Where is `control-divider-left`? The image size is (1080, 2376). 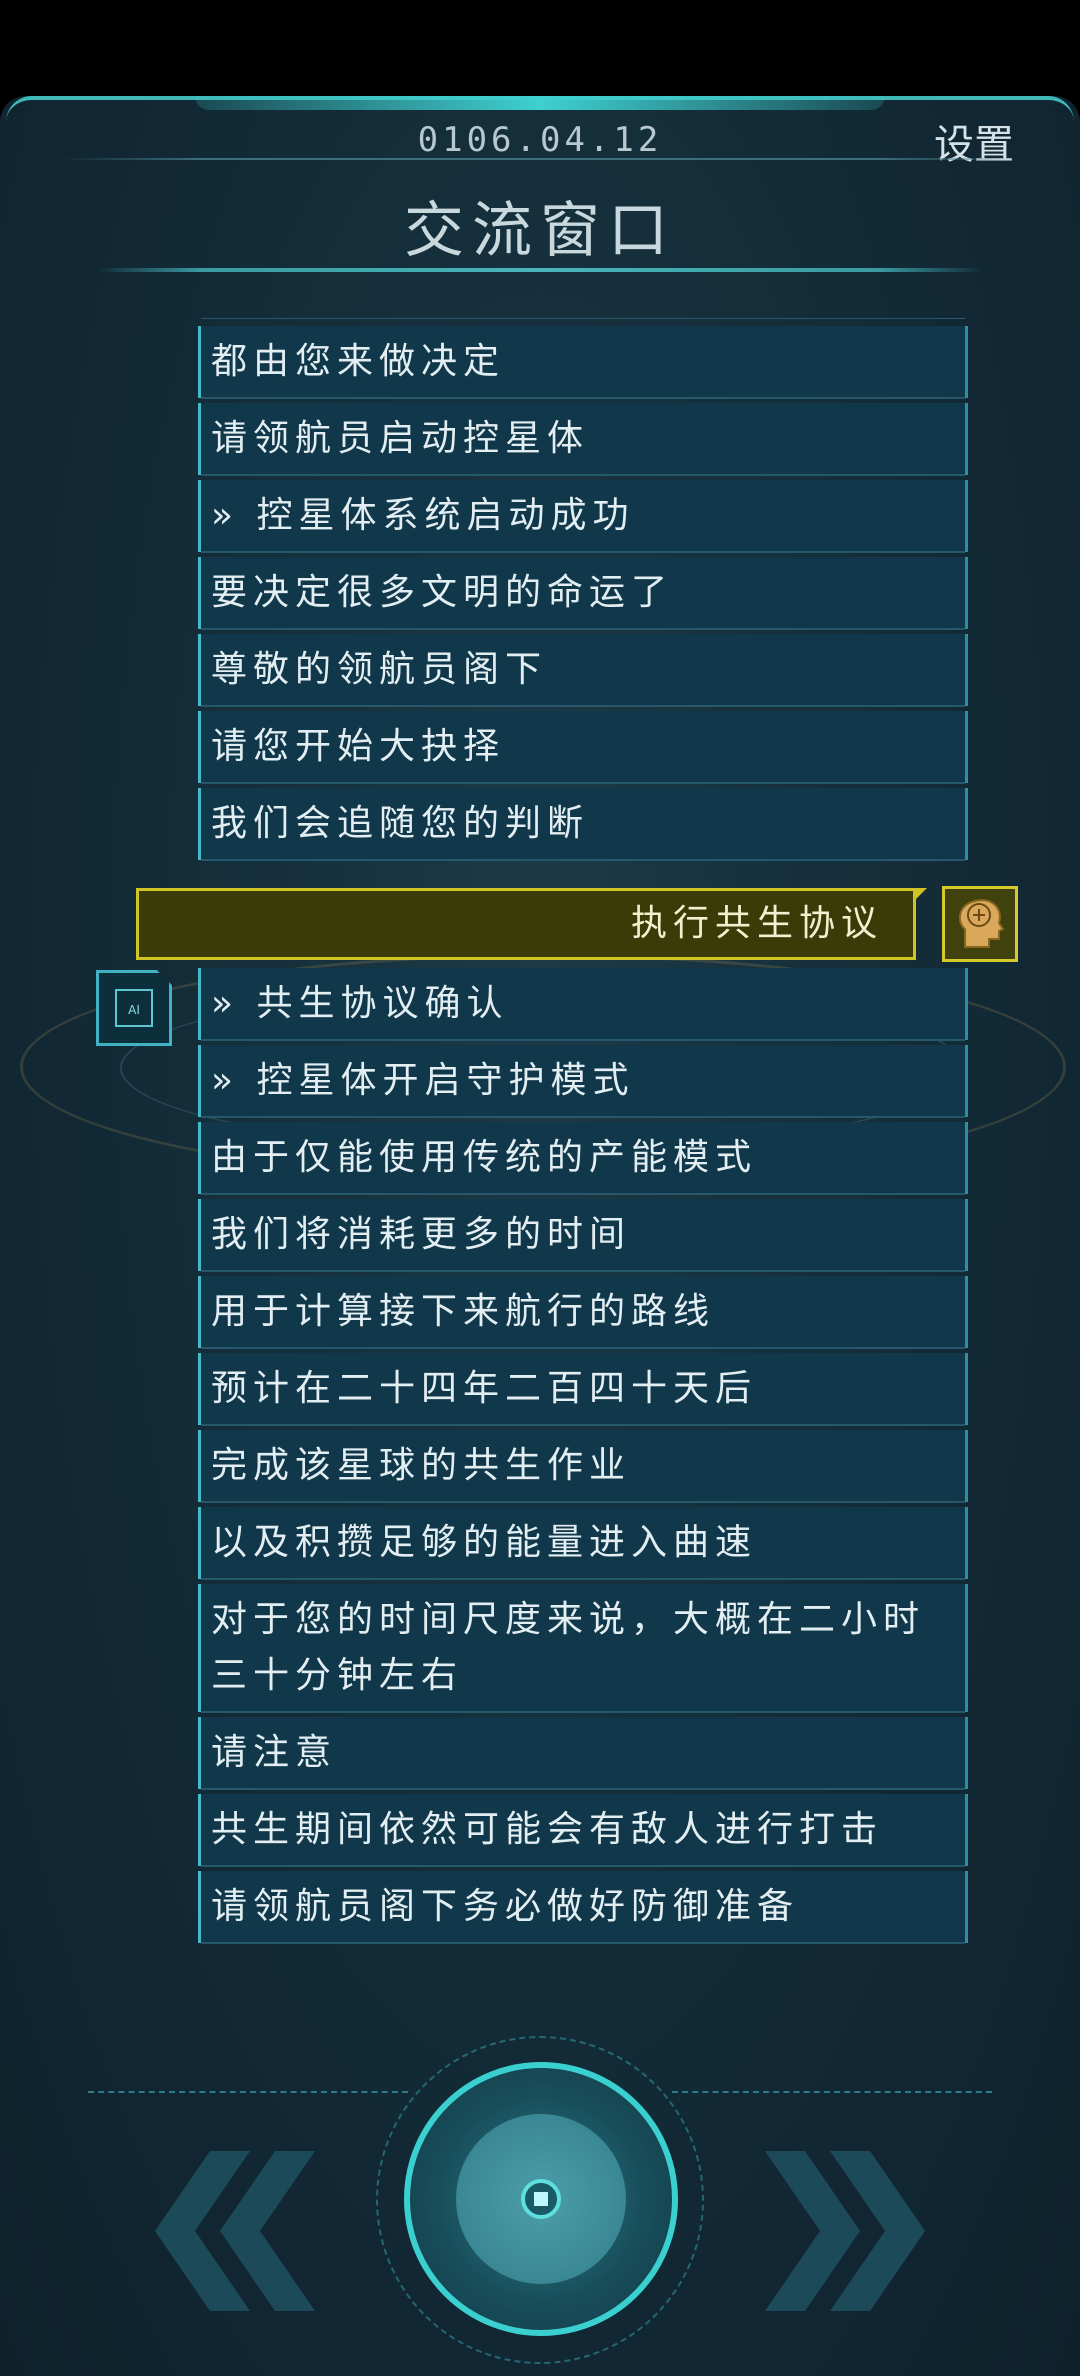 control-divider-left is located at coordinates (248, 2092).